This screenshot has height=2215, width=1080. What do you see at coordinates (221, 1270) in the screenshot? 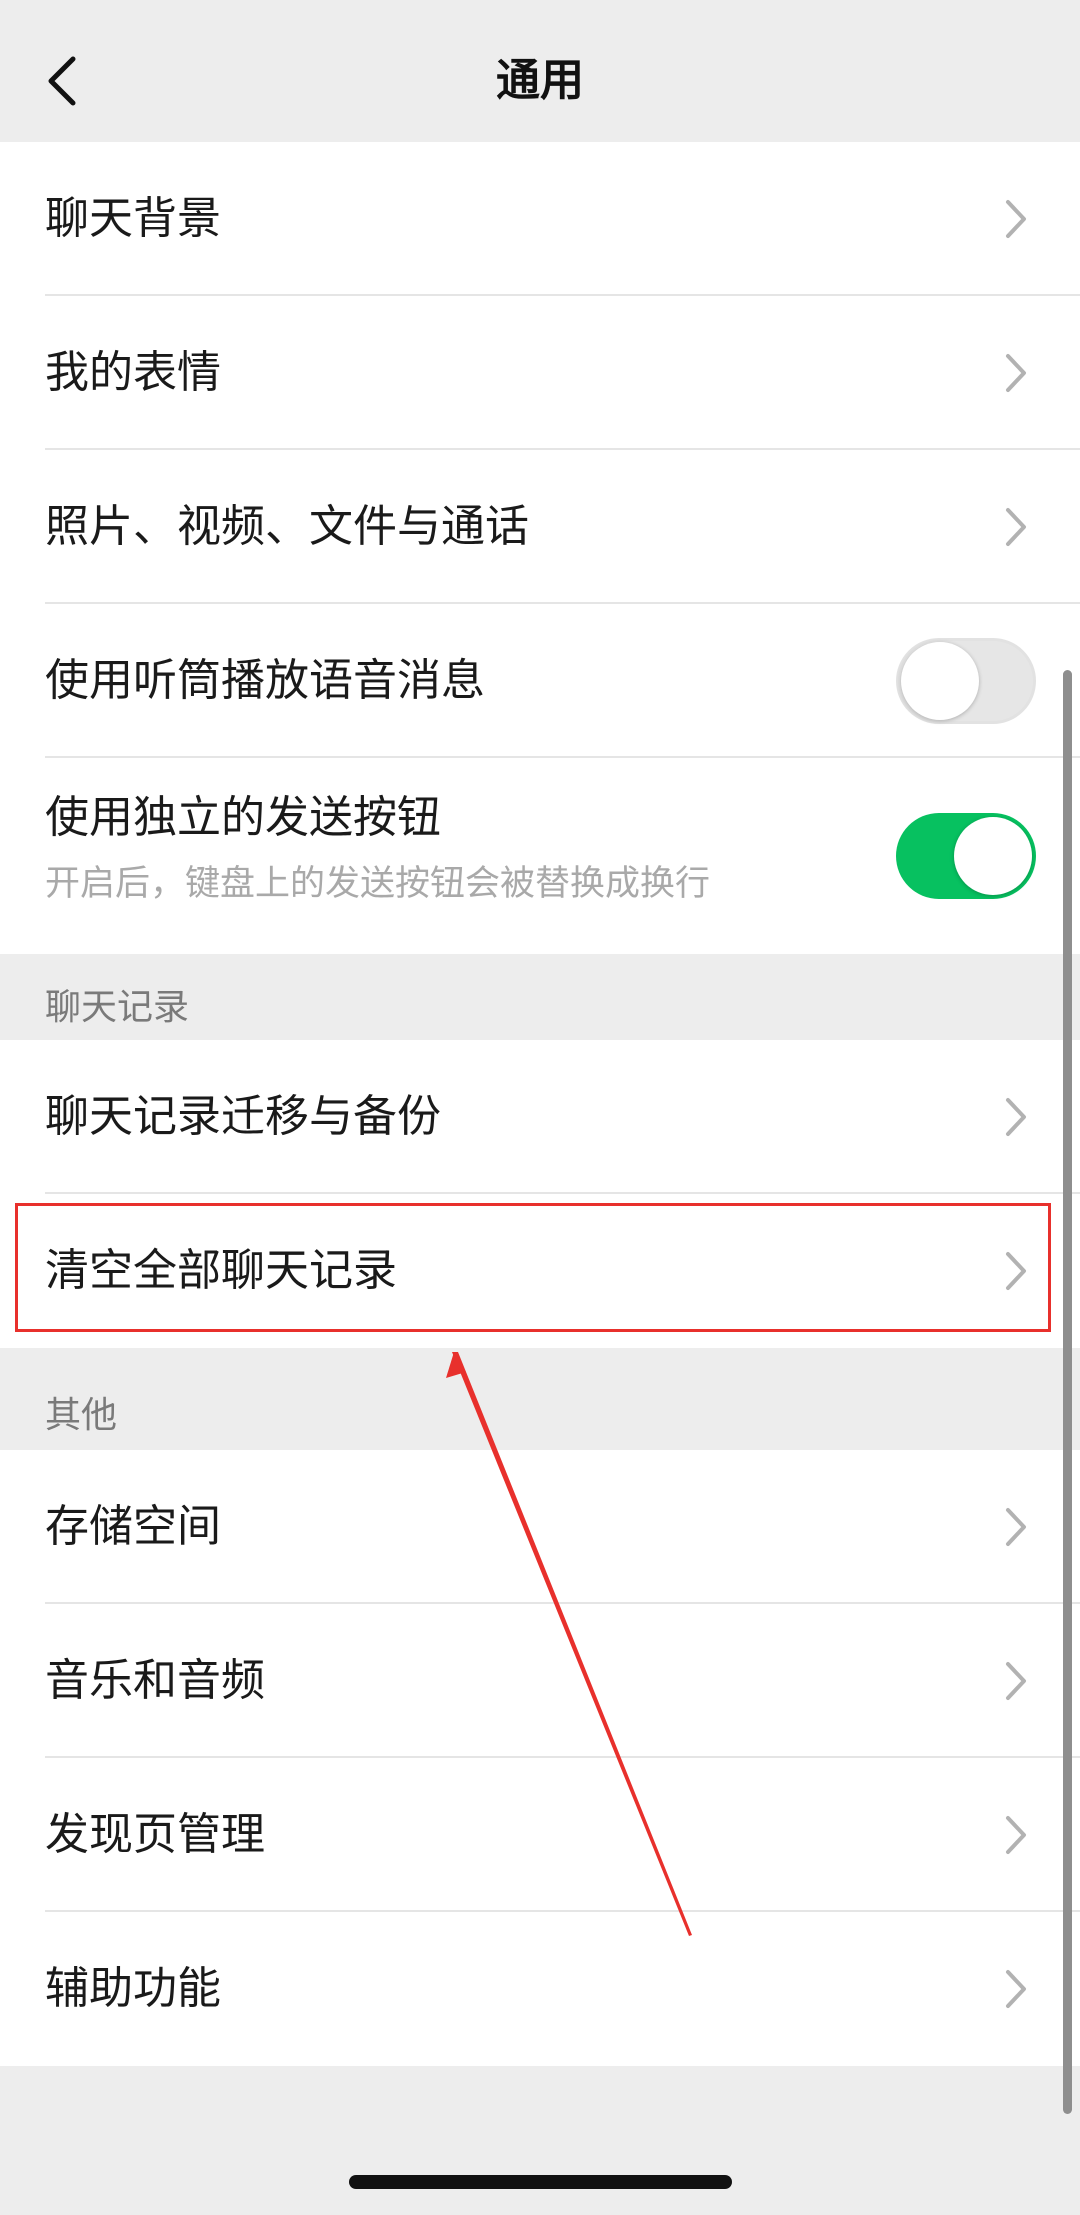
I see `settings-item-label: 清空全部聊天记录` at bounding box center [221, 1270].